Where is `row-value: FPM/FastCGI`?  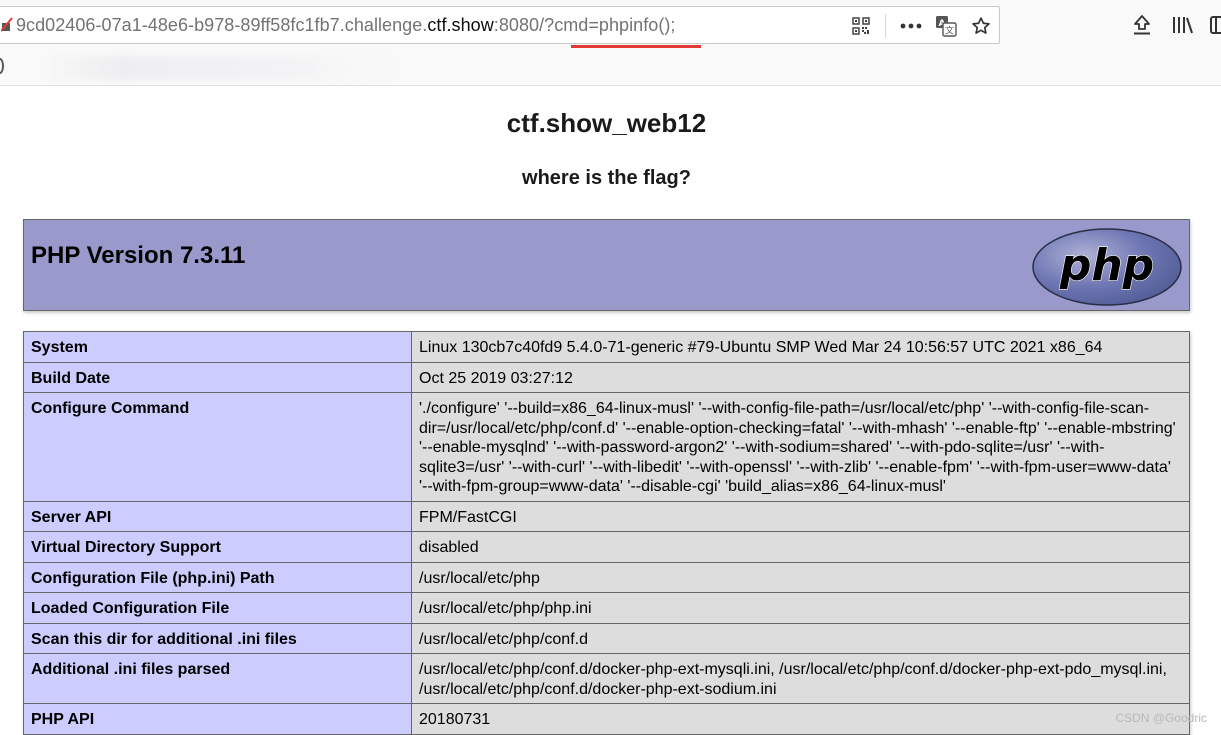 row-value: FPM/FastCGI is located at coordinates (800, 516).